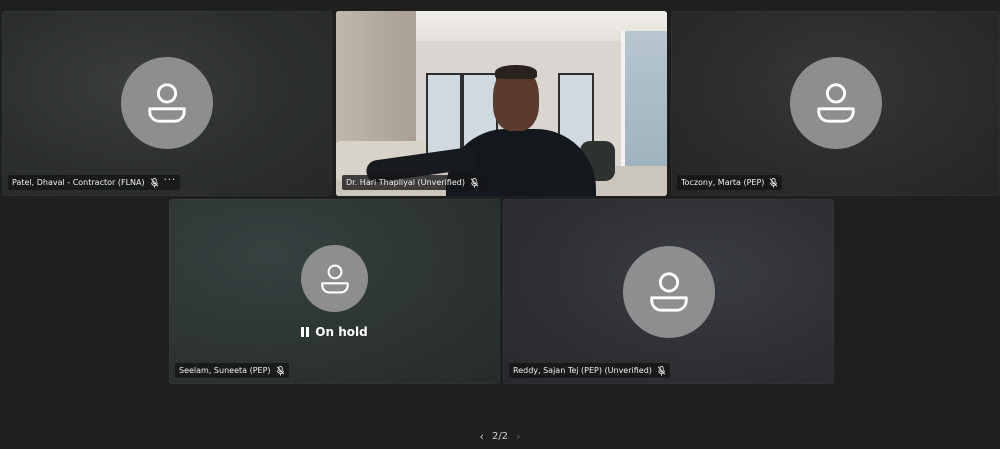 This screenshot has width=1000, height=449. What do you see at coordinates (341, 332) in the screenshot?
I see `on-hold-label: On hold` at bounding box center [341, 332].